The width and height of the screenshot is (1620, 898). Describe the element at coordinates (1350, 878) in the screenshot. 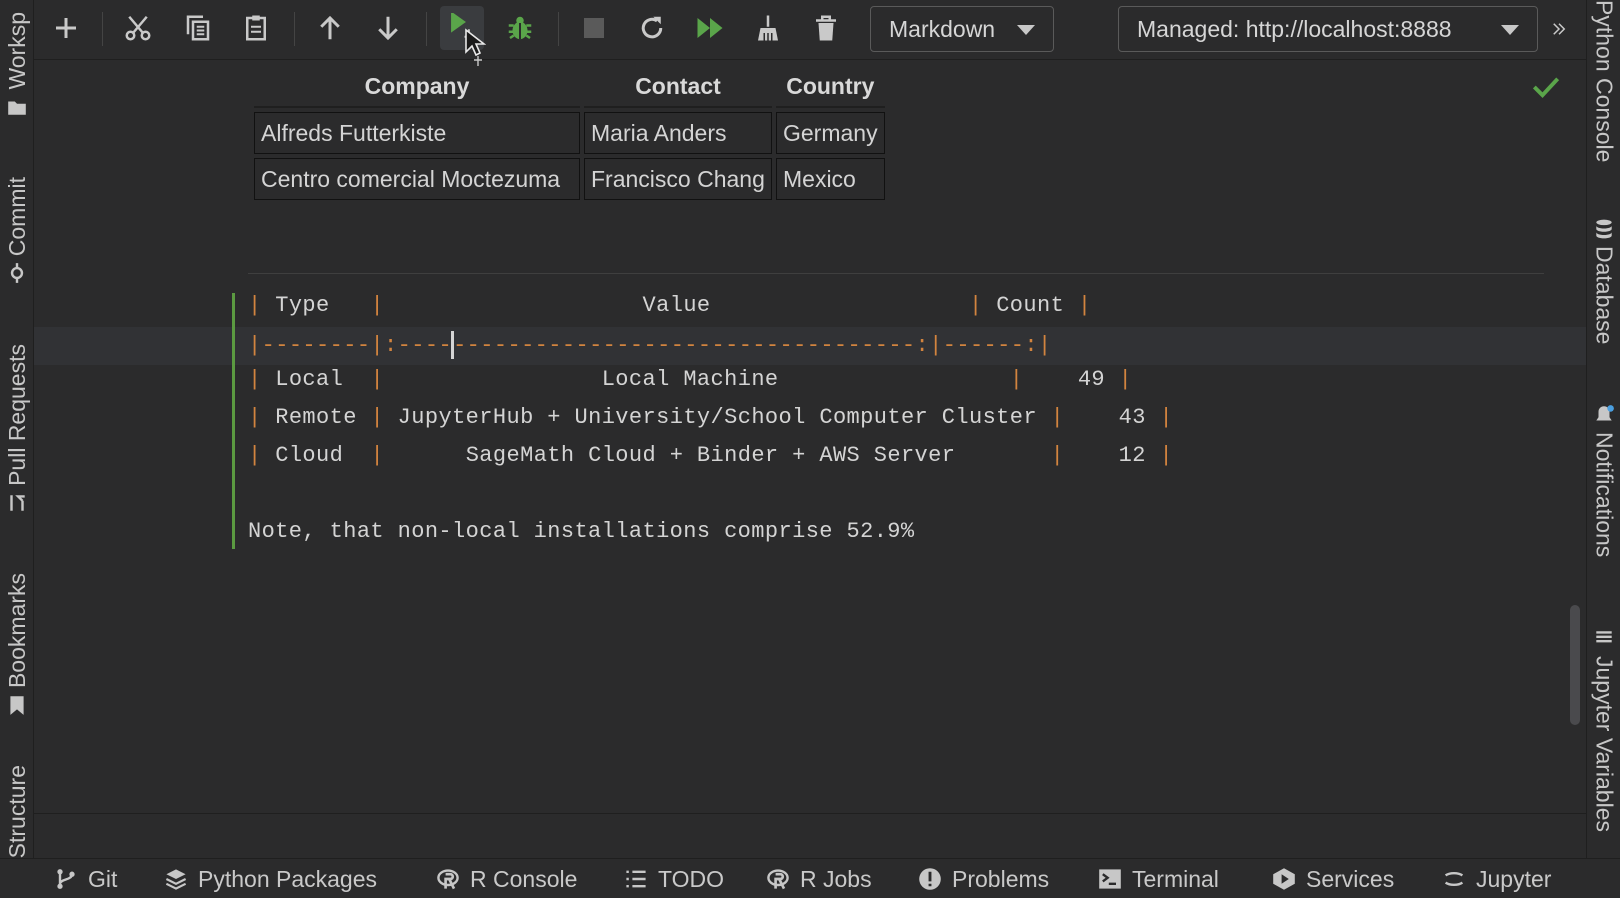

I see `bottom-tab-label: Services` at that location.